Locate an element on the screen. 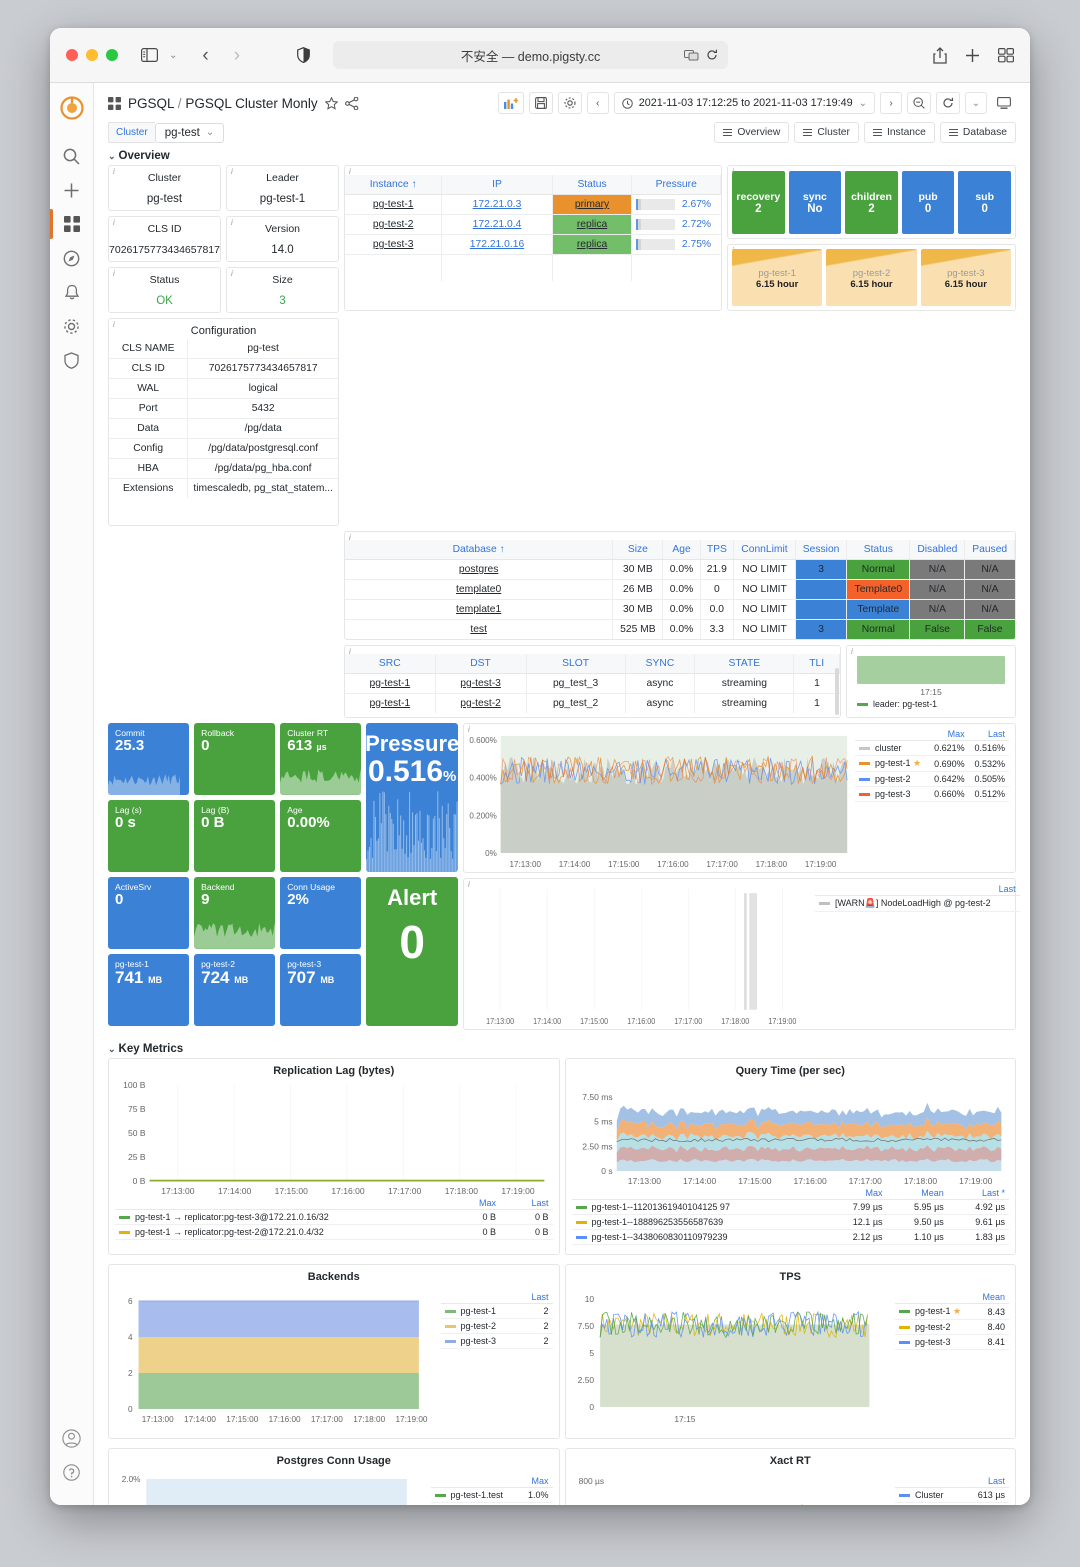  tile-backend: Backend 9 is located at coordinates (235, 913).